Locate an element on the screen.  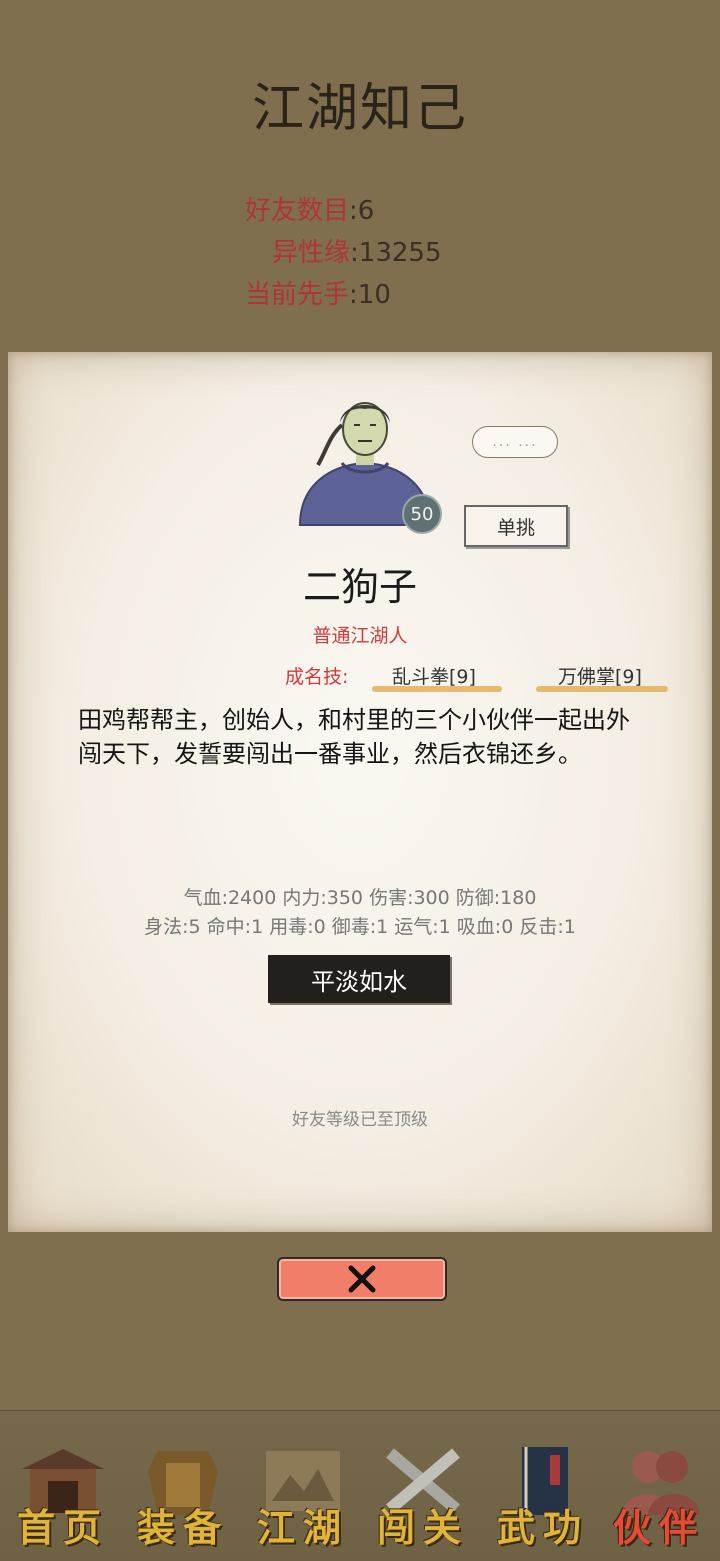
level-badge: 50 is located at coordinates (422, 514).